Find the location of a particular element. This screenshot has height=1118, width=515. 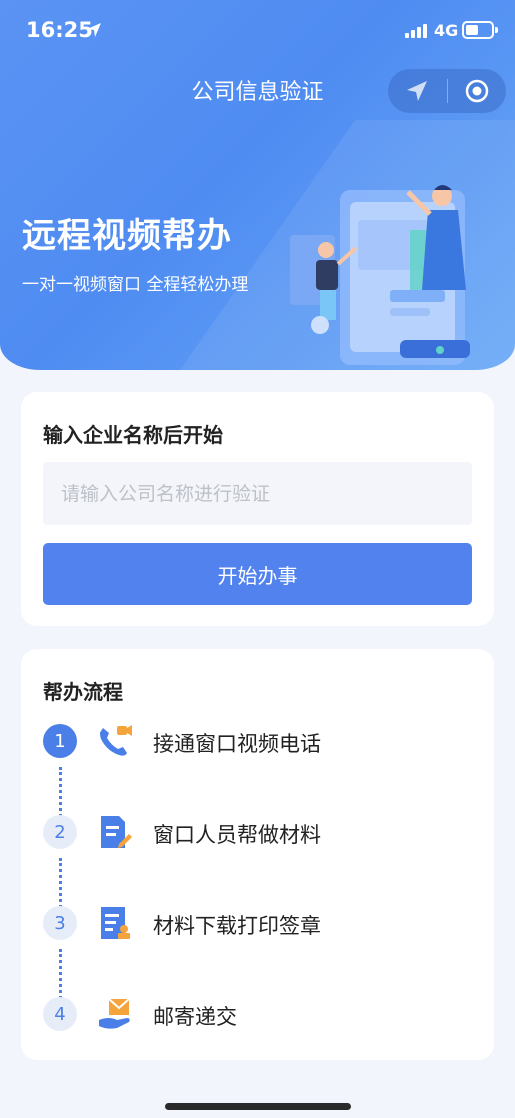

video-phone-icon is located at coordinates (116, 740).